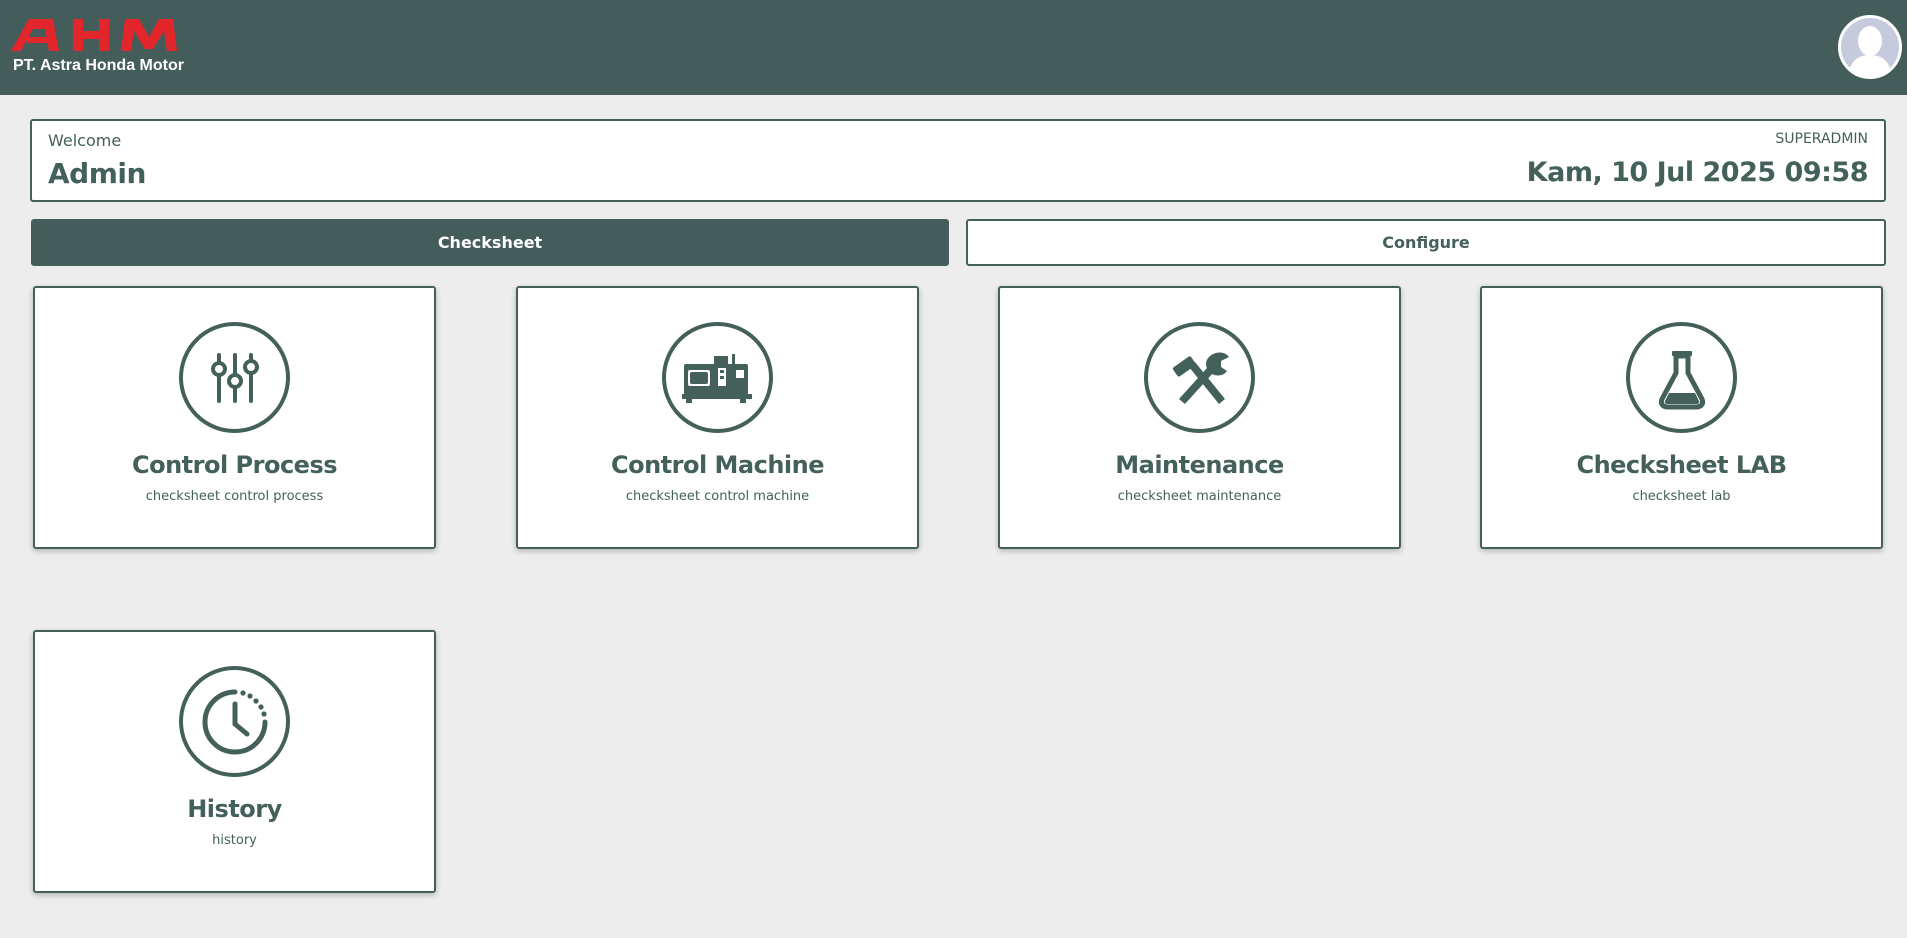 Image resolution: width=1907 pixels, height=938 pixels. What do you see at coordinates (1697, 172) in the screenshot?
I see `current-datetime: Kam, 10 Jul 2025 09:58` at bounding box center [1697, 172].